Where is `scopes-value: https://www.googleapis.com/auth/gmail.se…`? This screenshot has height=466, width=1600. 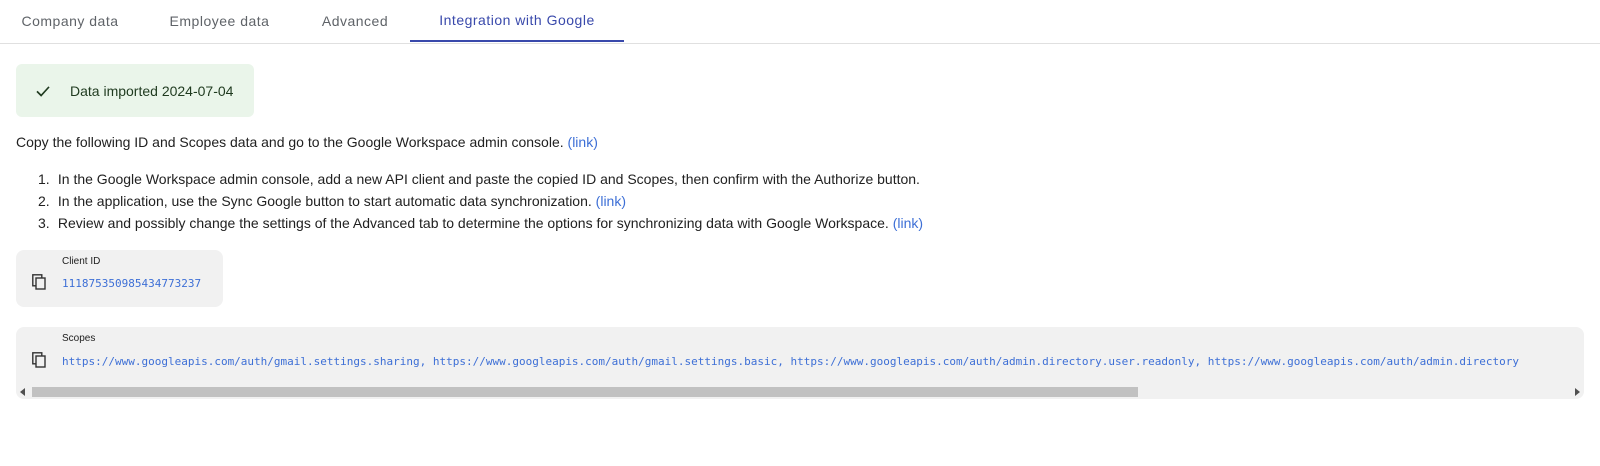 scopes-value: https://www.googleapis.com/auth/gmail.se… is located at coordinates (790, 361).